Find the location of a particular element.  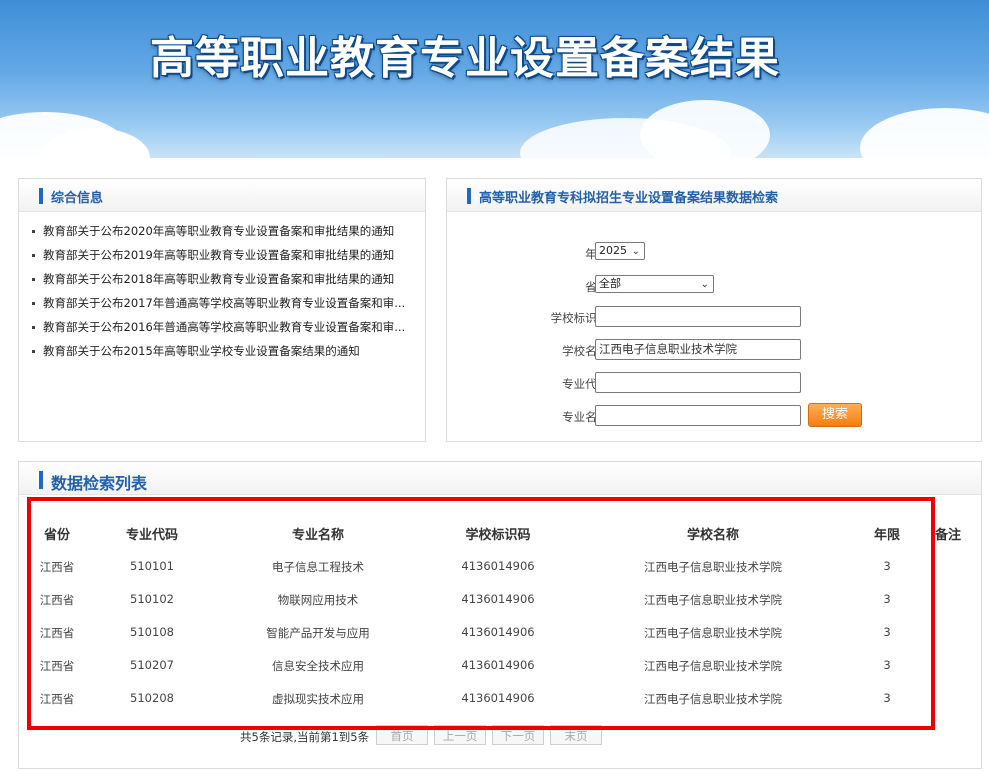

news-item: 教育部关于公布2018年高等职业教育专业设置备案和审批结果的通知 is located at coordinates (225, 279).